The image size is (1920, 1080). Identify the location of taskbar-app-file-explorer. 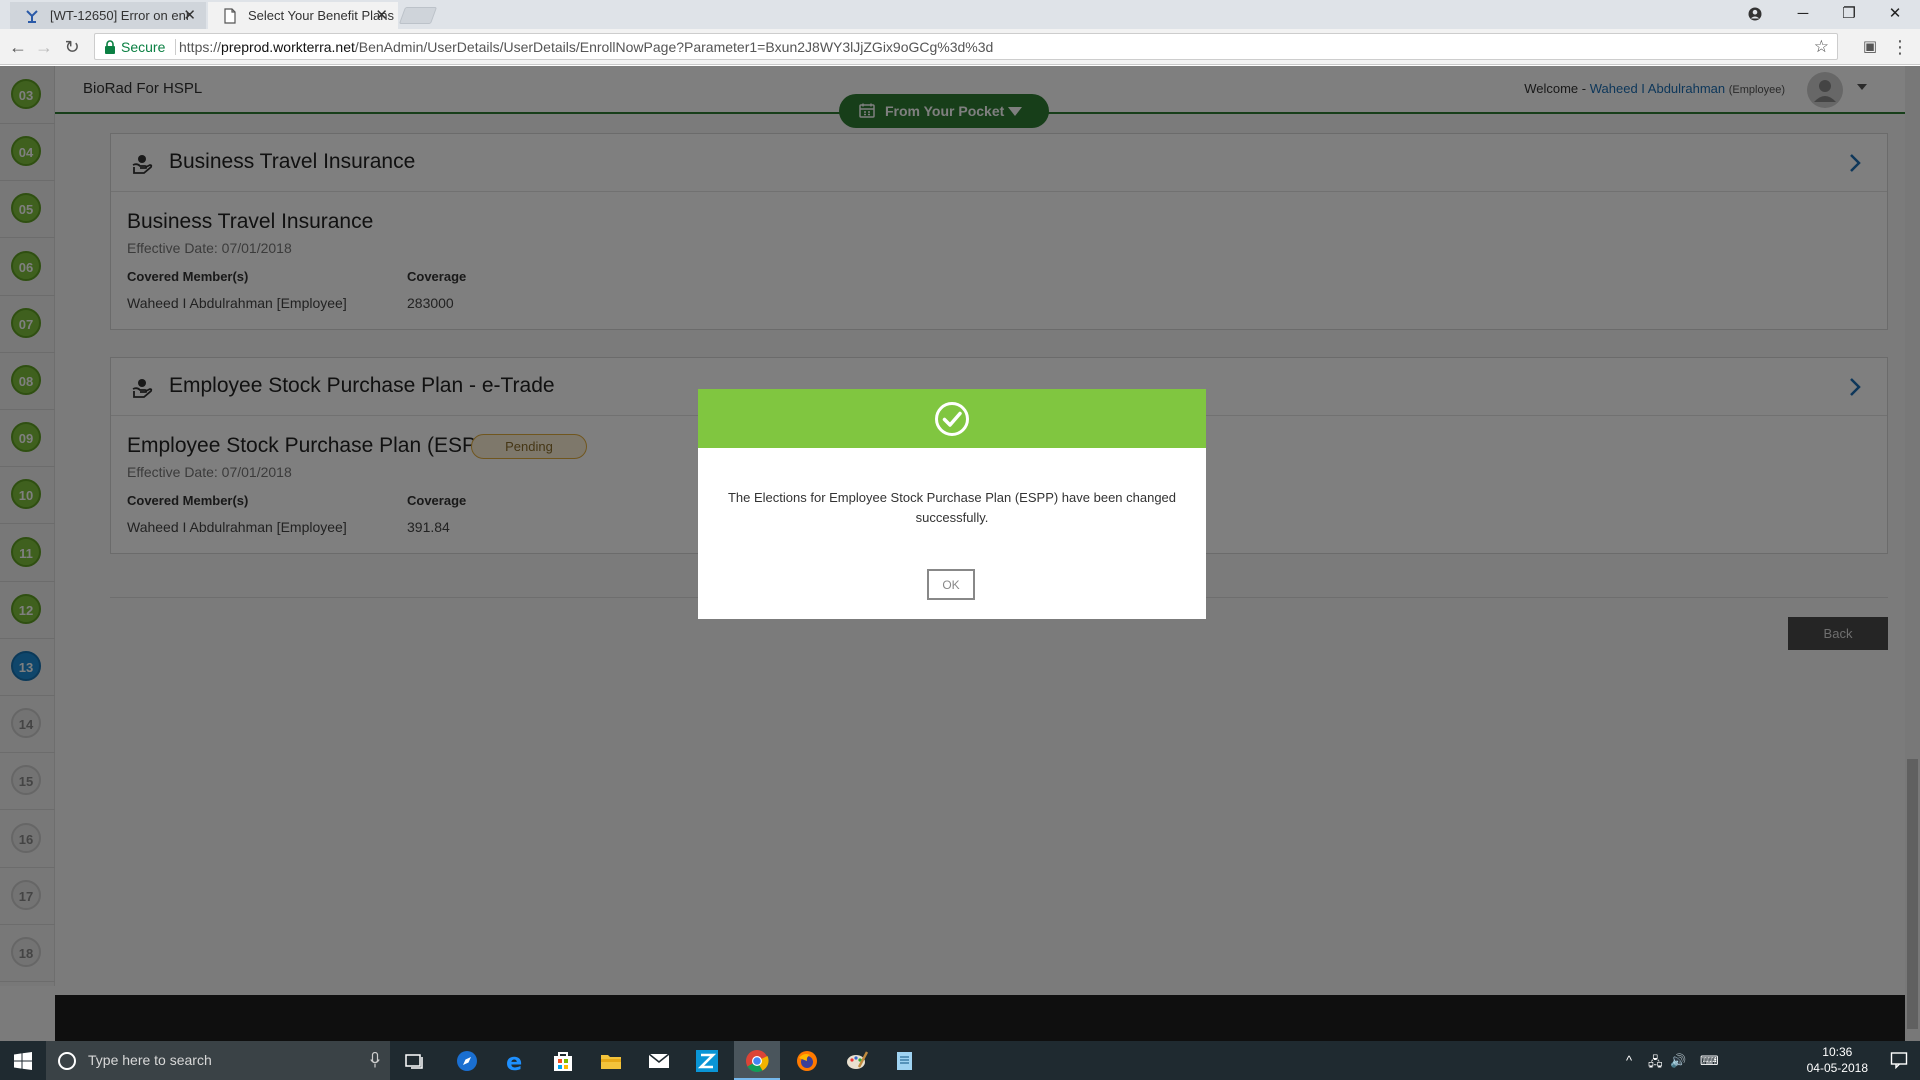
(611, 1060).